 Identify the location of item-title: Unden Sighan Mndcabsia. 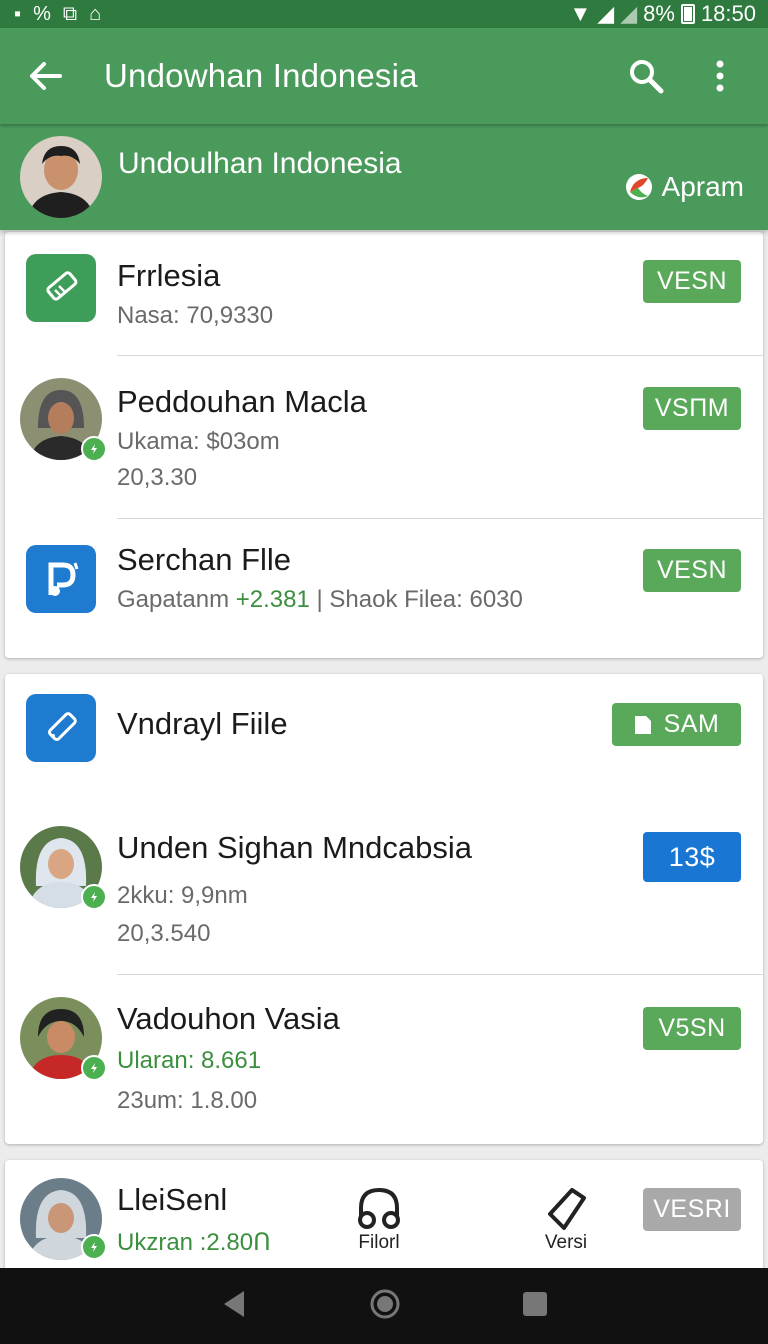
(295, 847).